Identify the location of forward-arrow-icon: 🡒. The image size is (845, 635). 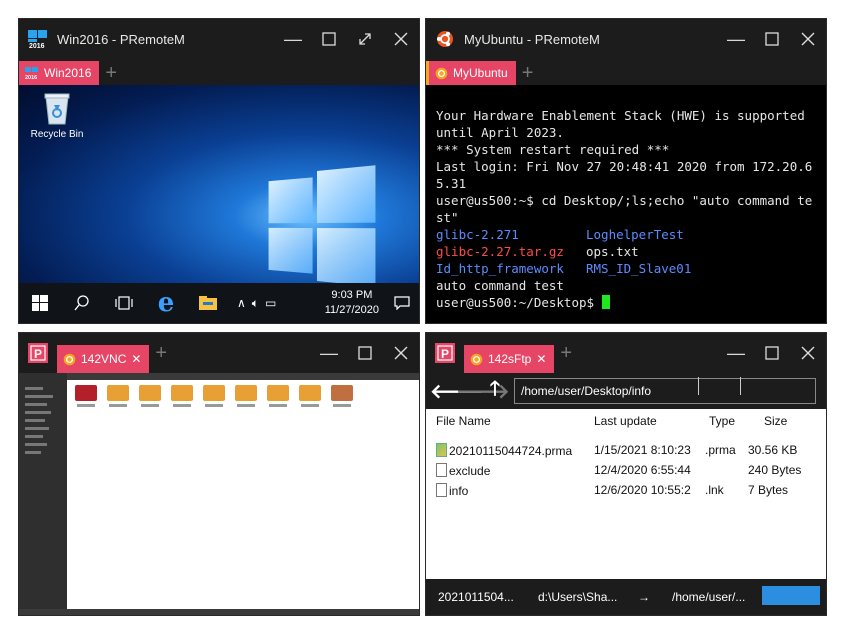
(483, 391).